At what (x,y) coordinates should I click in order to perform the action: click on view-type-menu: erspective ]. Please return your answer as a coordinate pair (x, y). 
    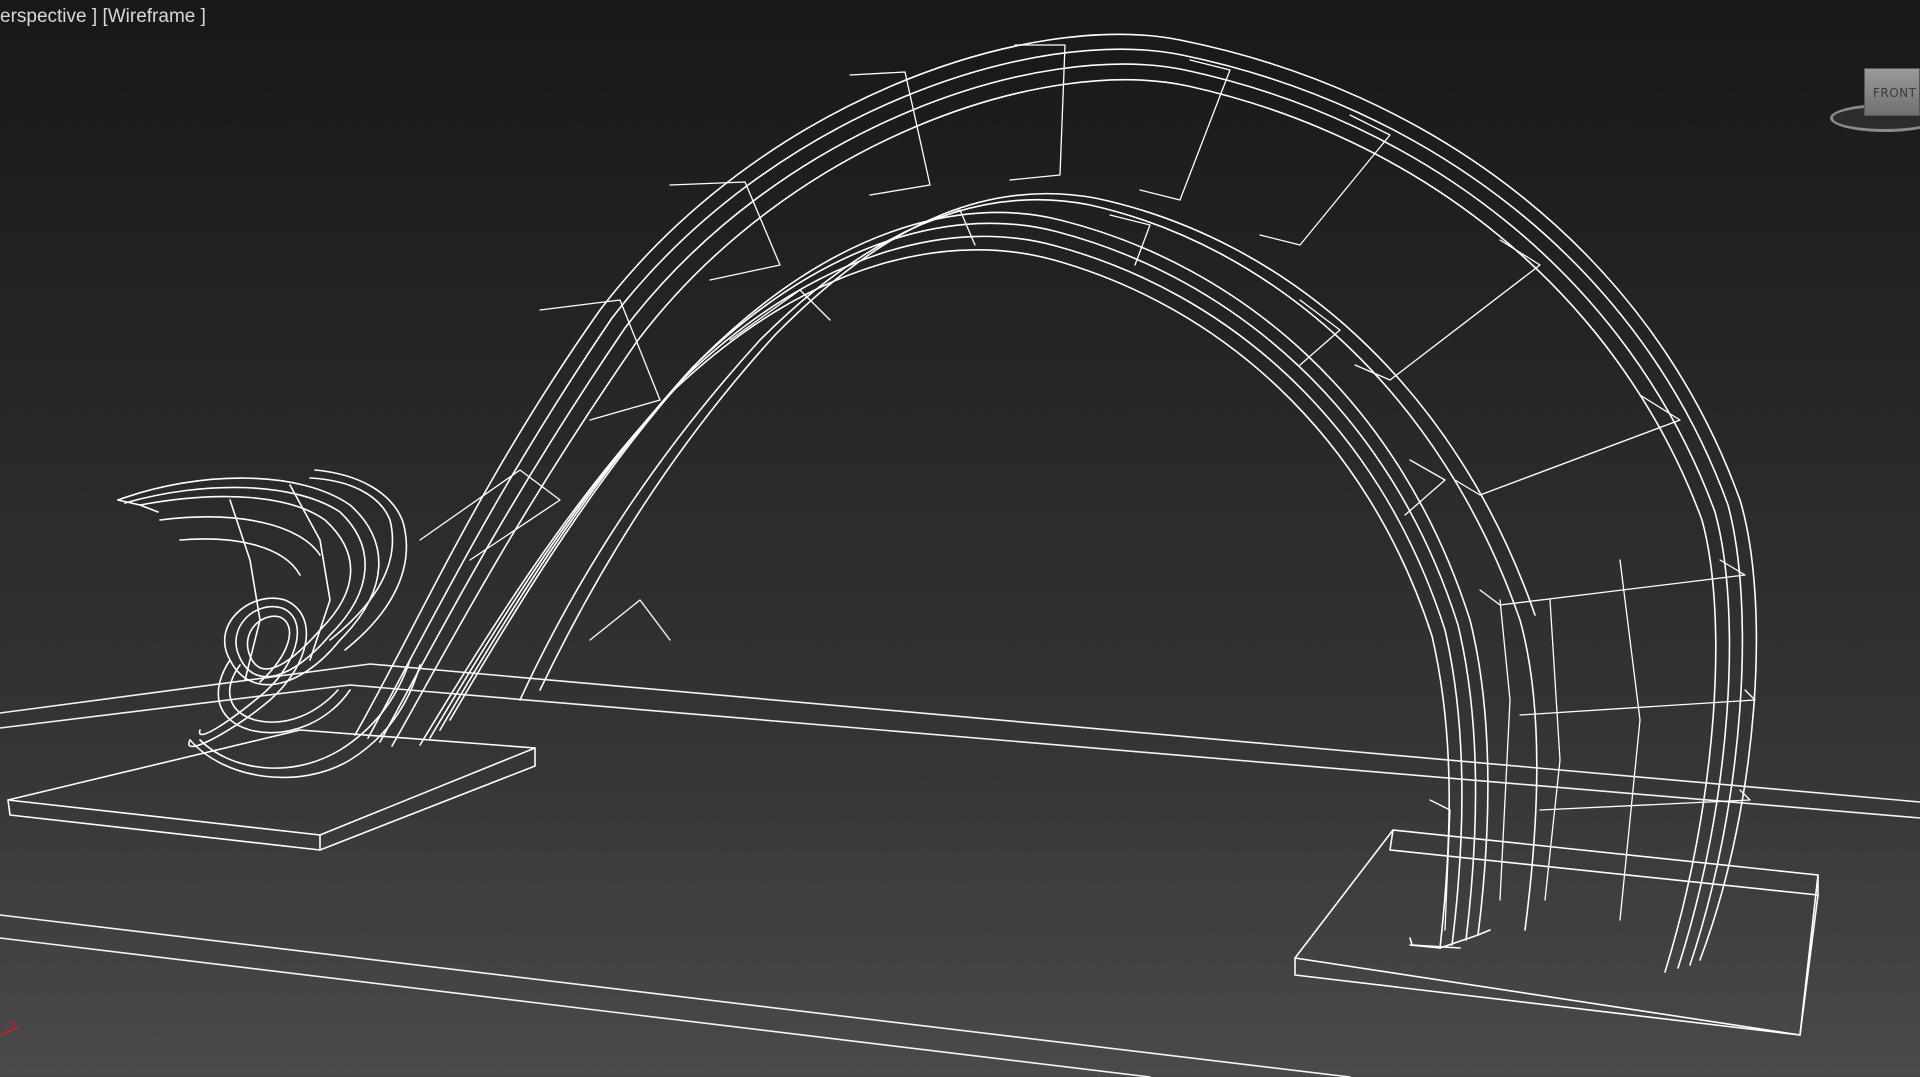
    Looking at the image, I should click on (48, 16).